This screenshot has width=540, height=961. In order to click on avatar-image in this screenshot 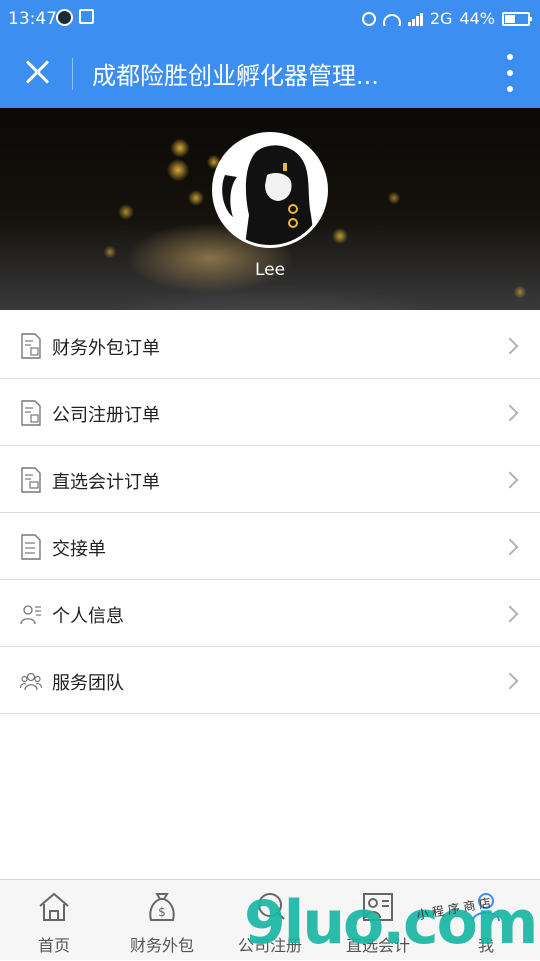, I will do `click(270, 190)`.